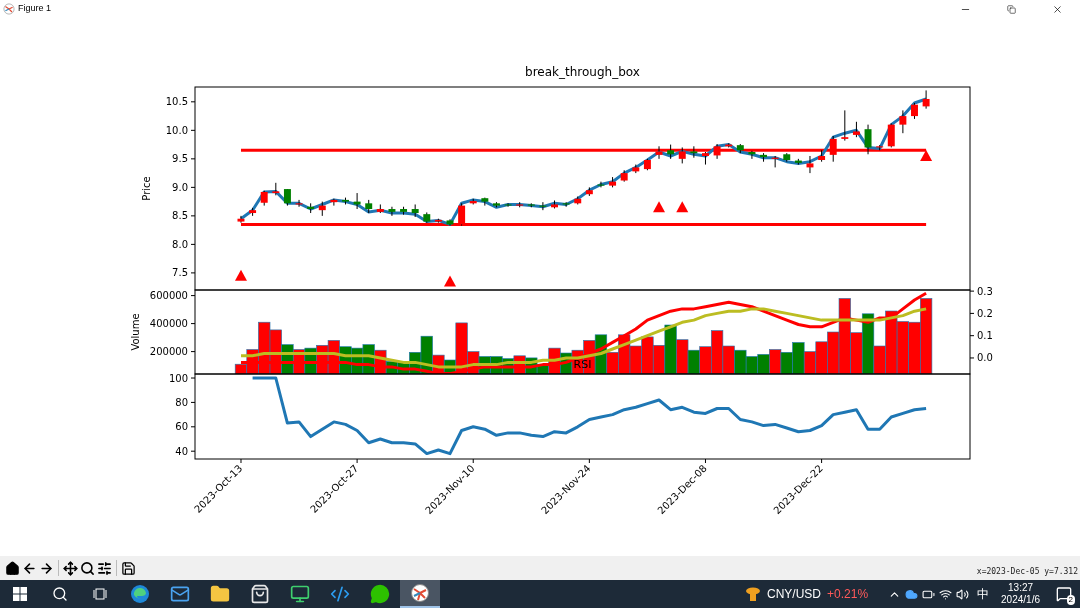 This screenshot has height=608, width=1080. Describe the element at coordinates (180, 244) in the screenshot. I see `y-tick-label: 8.0` at that location.